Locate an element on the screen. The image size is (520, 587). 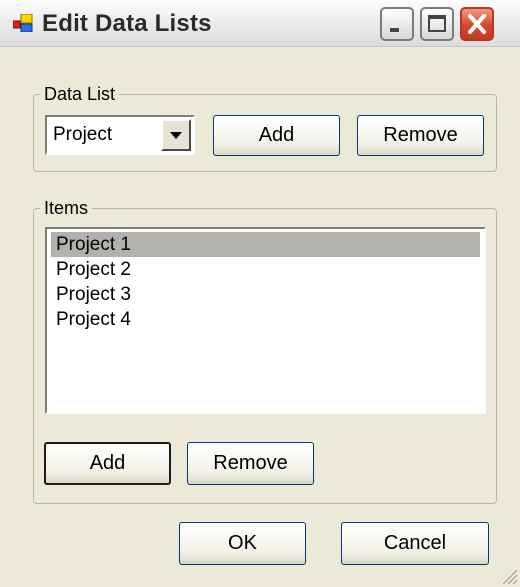
list-item: Project 3 is located at coordinates (265, 294).